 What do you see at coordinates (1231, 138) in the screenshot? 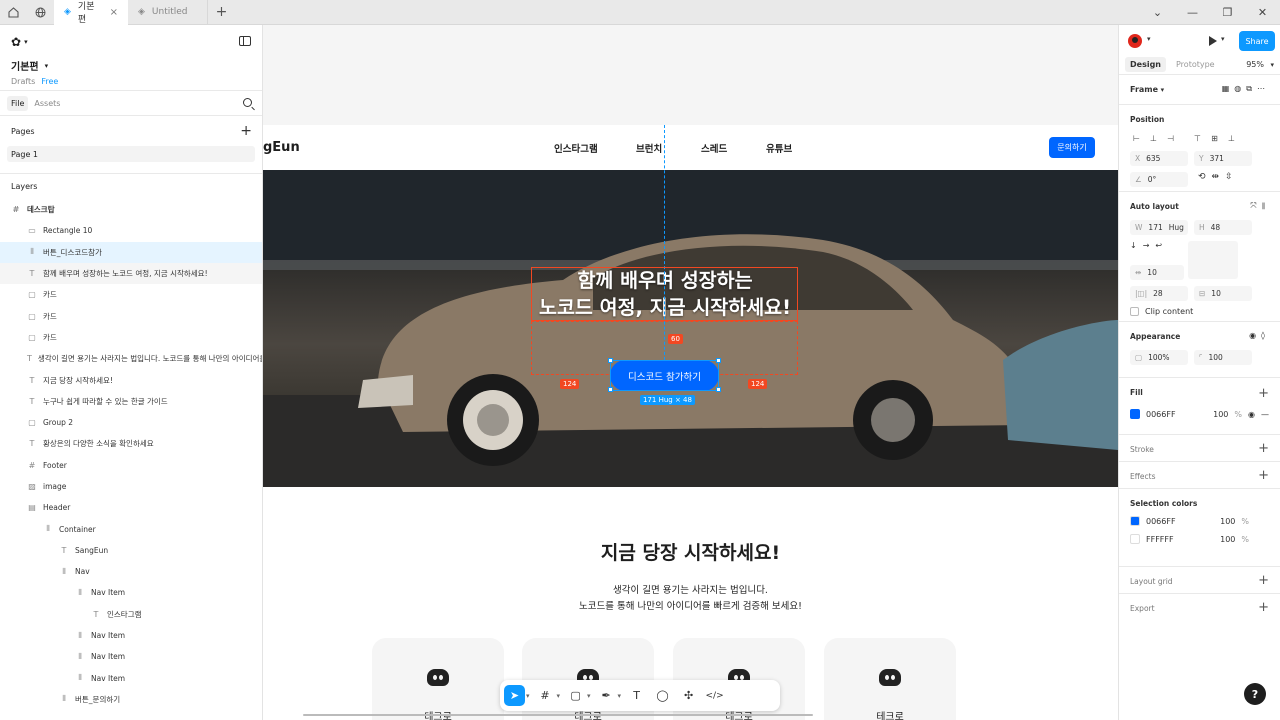
I see `align-bottom-icon: ⊥` at bounding box center [1231, 138].